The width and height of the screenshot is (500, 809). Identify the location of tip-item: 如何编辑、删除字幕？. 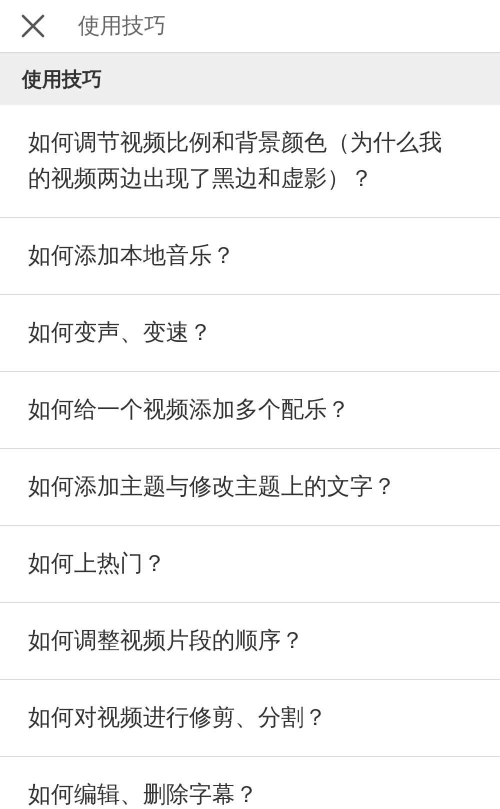
(250, 783).